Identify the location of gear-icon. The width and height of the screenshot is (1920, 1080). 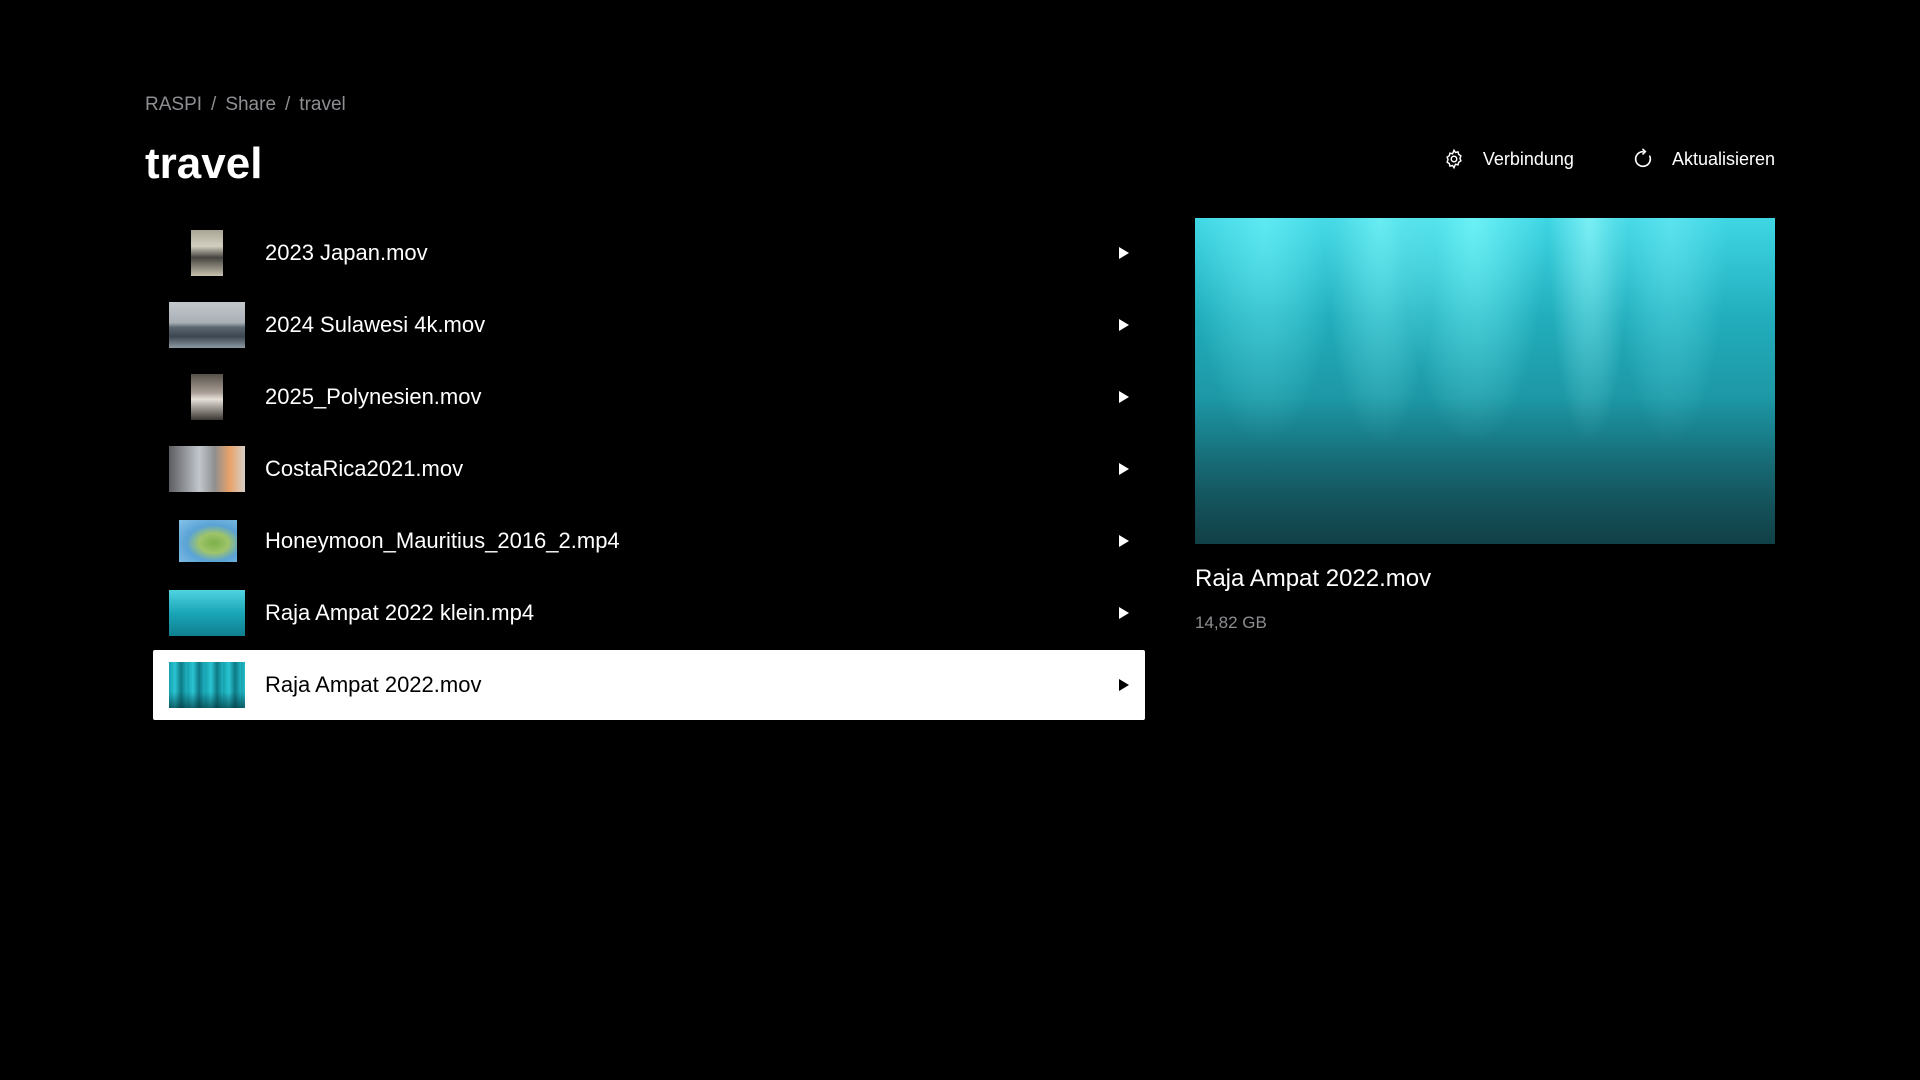
(1454, 159).